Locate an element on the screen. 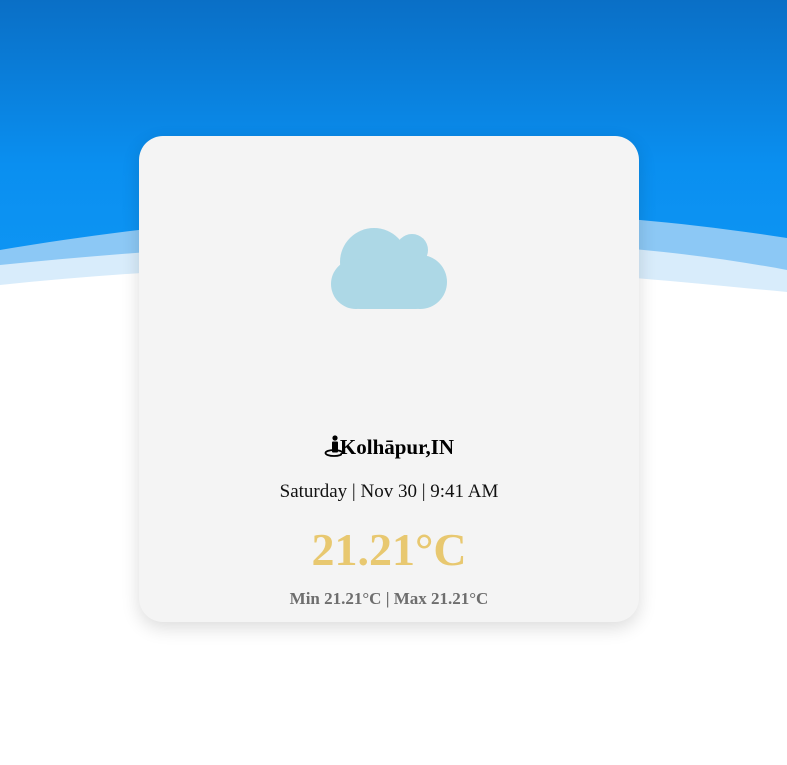 The height and width of the screenshot is (765, 787). location-heading: Kolhāpur,IN is located at coordinates (389, 447).